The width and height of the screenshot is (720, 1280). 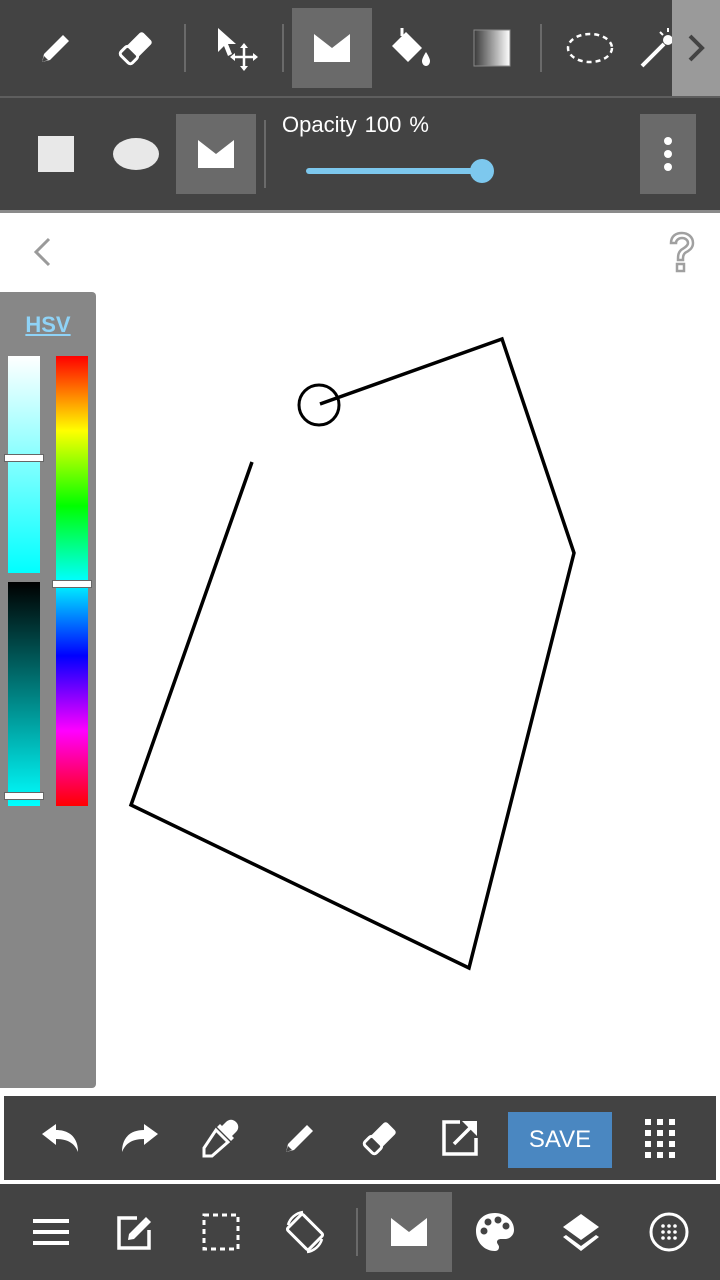 I want to click on saturation-knob, so click(x=24, y=458).